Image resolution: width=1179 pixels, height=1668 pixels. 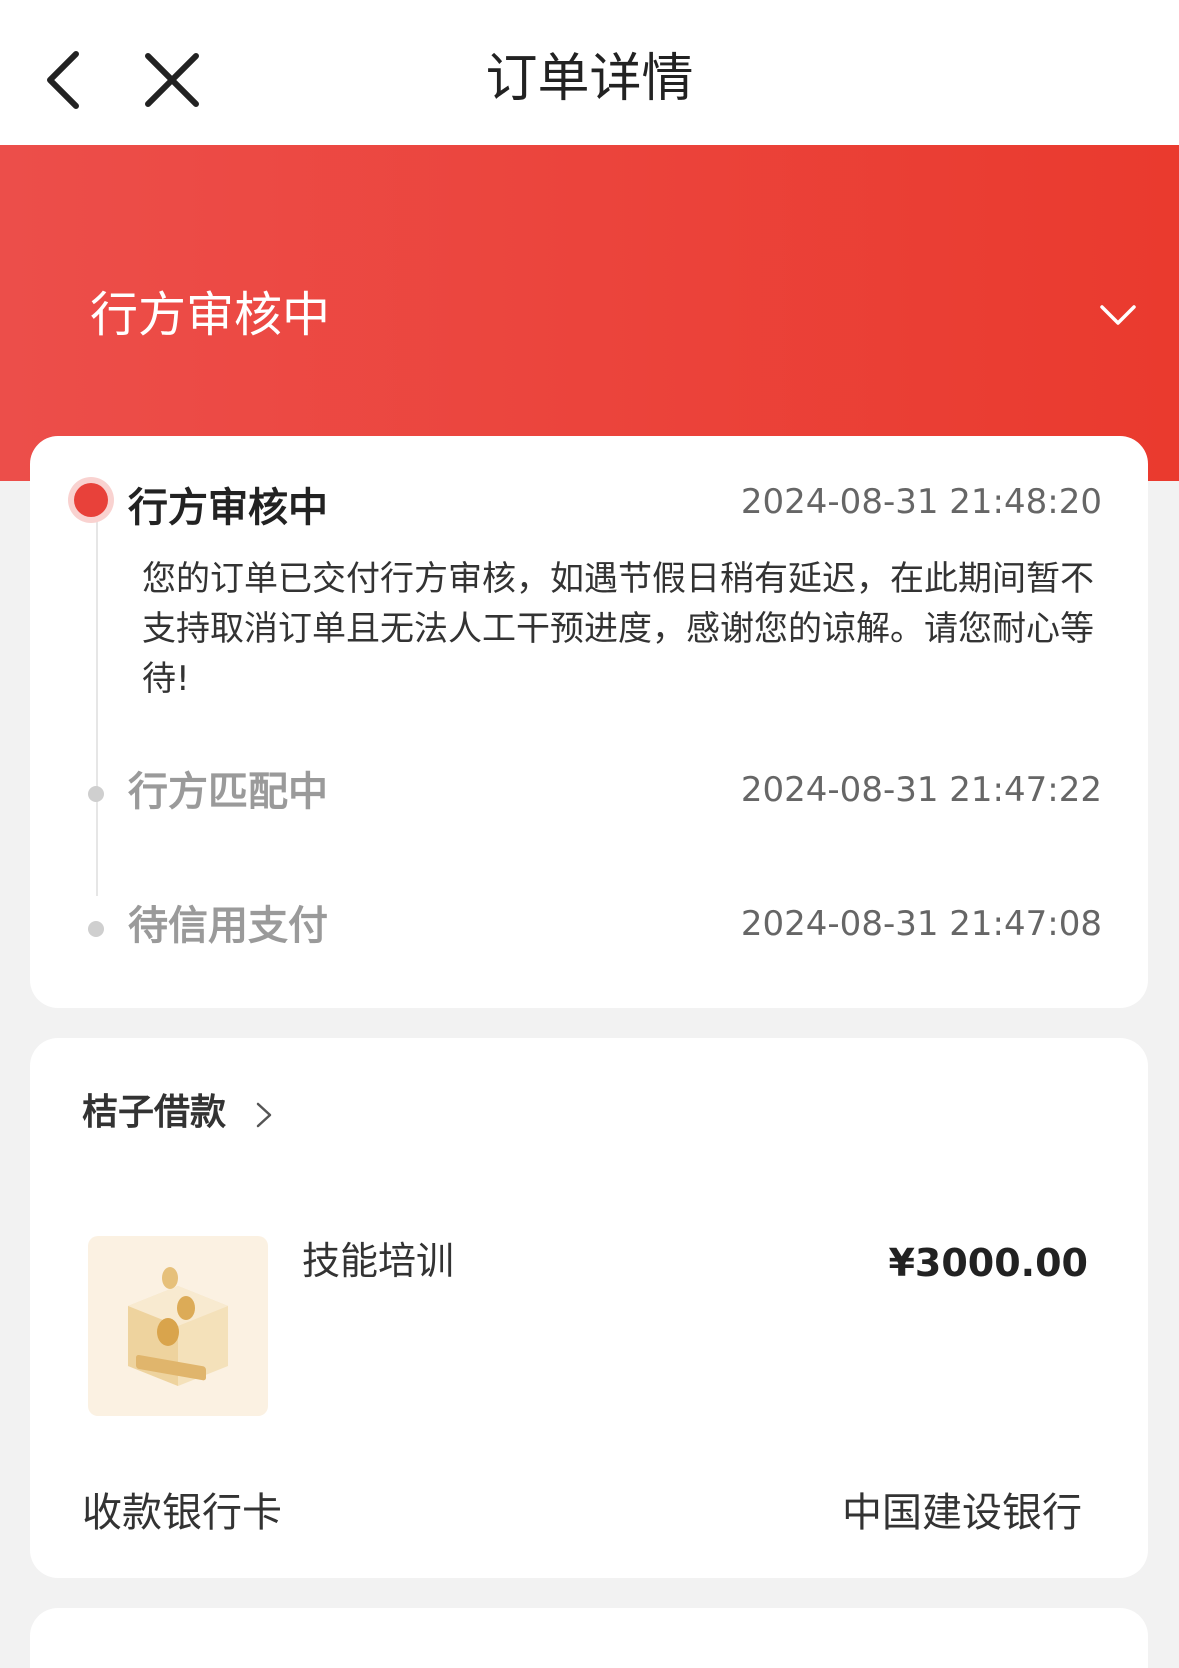 I want to click on timeline-step-title: 待信用支付, so click(x=228, y=926).